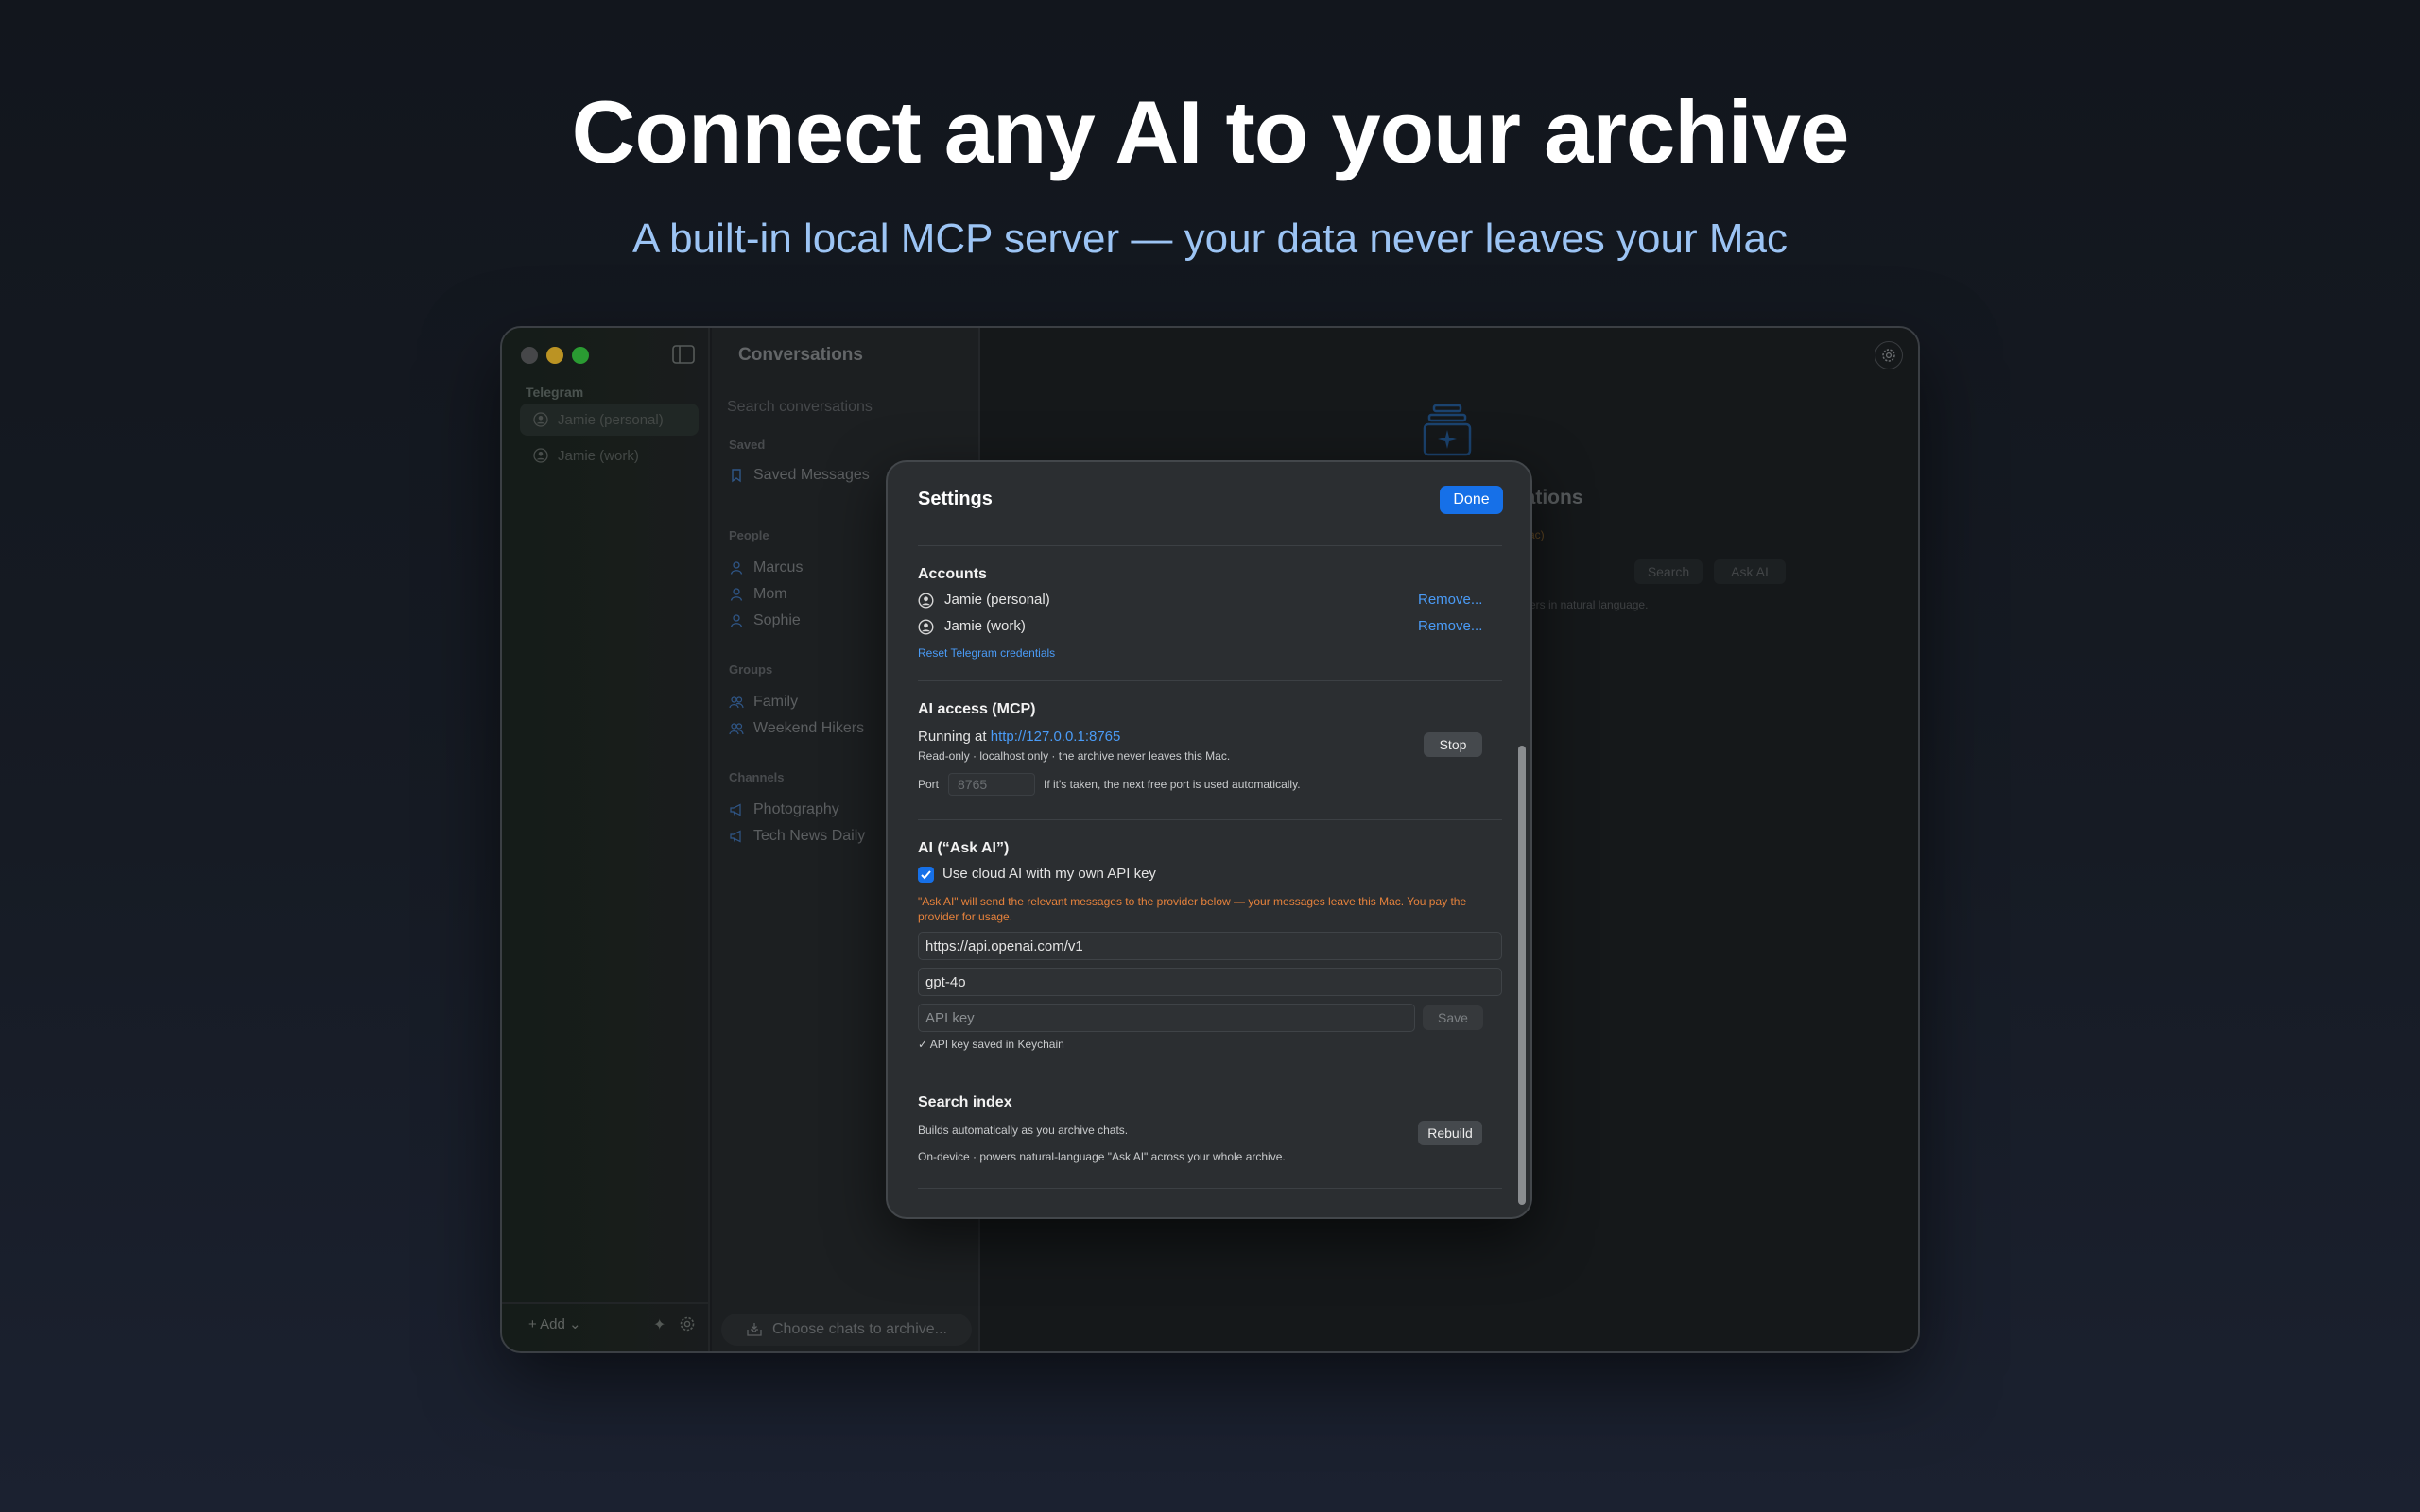 The height and width of the screenshot is (1512, 2420). Describe the element at coordinates (1453, 1017) in the screenshot. I see `save-api-key-button: Save` at that location.